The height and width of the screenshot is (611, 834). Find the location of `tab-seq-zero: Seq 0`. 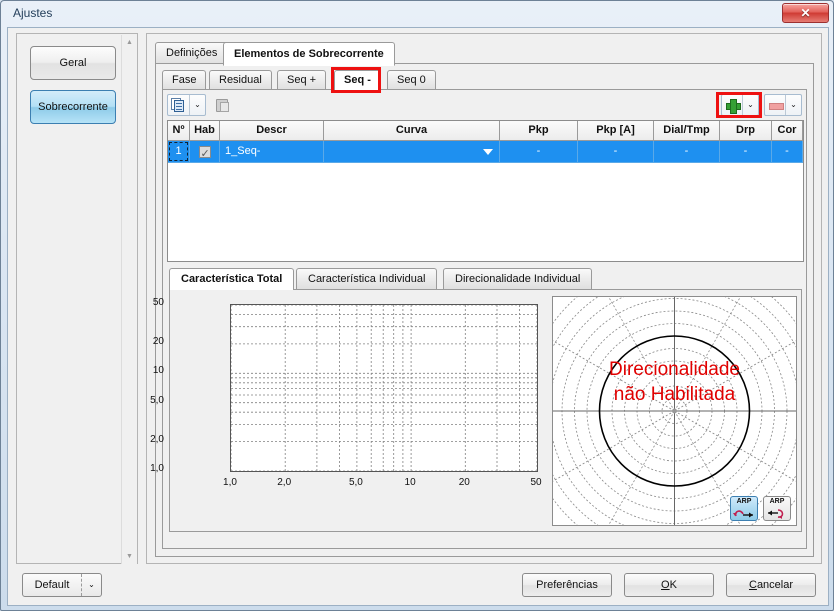

tab-seq-zero: Seq 0 is located at coordinates (411, 80).